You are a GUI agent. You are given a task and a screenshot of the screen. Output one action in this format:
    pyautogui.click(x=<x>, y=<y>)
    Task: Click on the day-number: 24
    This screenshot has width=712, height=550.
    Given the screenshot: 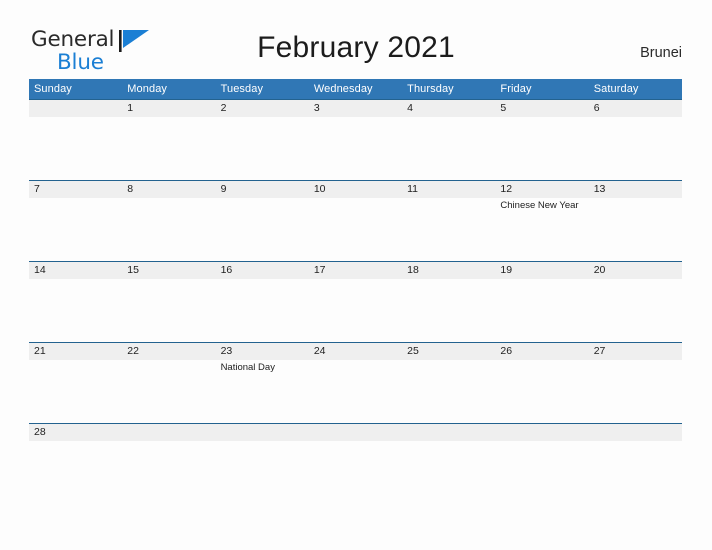 What is the action you would take?
    pyautogui.click(x=355, y=351)
    